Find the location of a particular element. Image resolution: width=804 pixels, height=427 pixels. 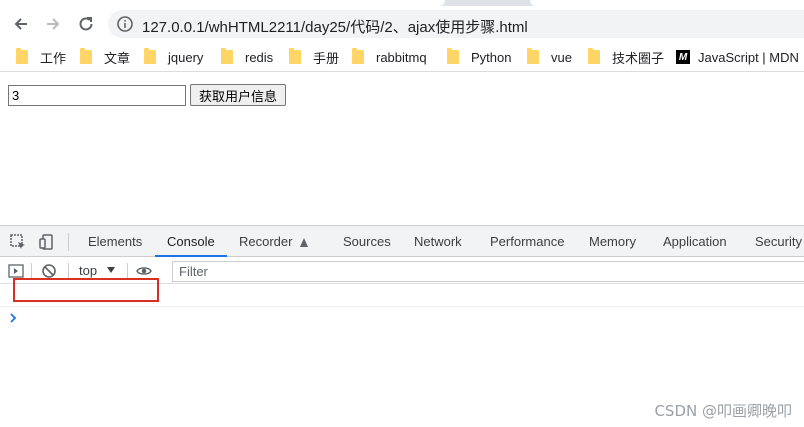

bookmark-vue: vue is located at coordinates (549, 57).